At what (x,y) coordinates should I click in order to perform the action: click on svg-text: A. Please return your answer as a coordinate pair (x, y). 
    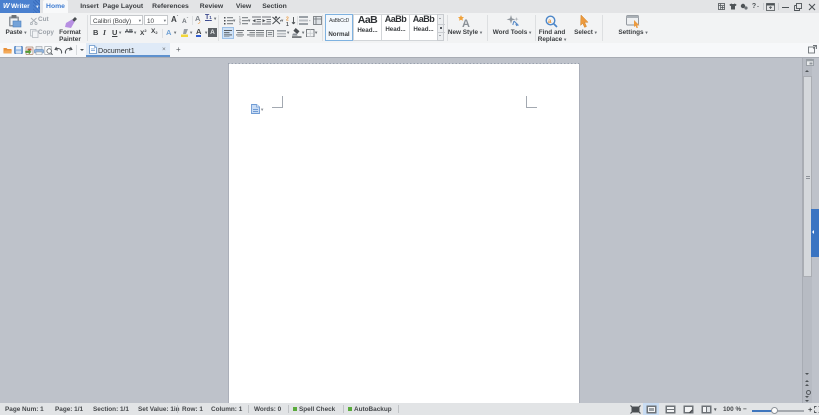
    Looking at the image, I should click on (466, 23).